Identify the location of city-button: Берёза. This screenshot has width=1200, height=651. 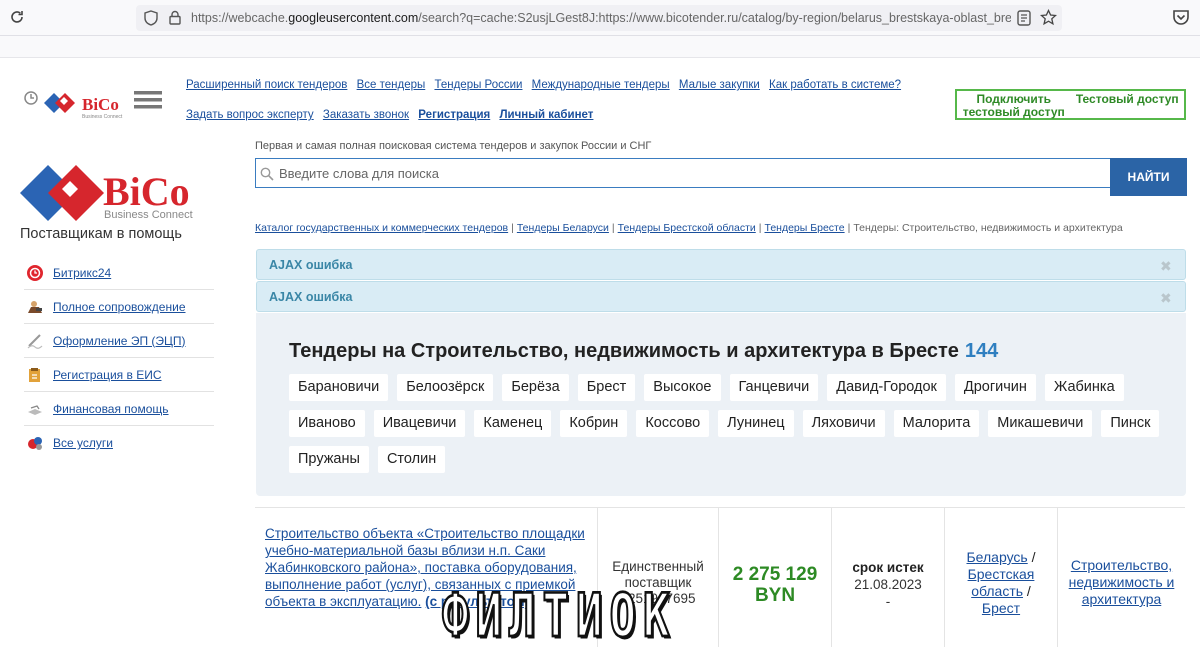
(535, 387).